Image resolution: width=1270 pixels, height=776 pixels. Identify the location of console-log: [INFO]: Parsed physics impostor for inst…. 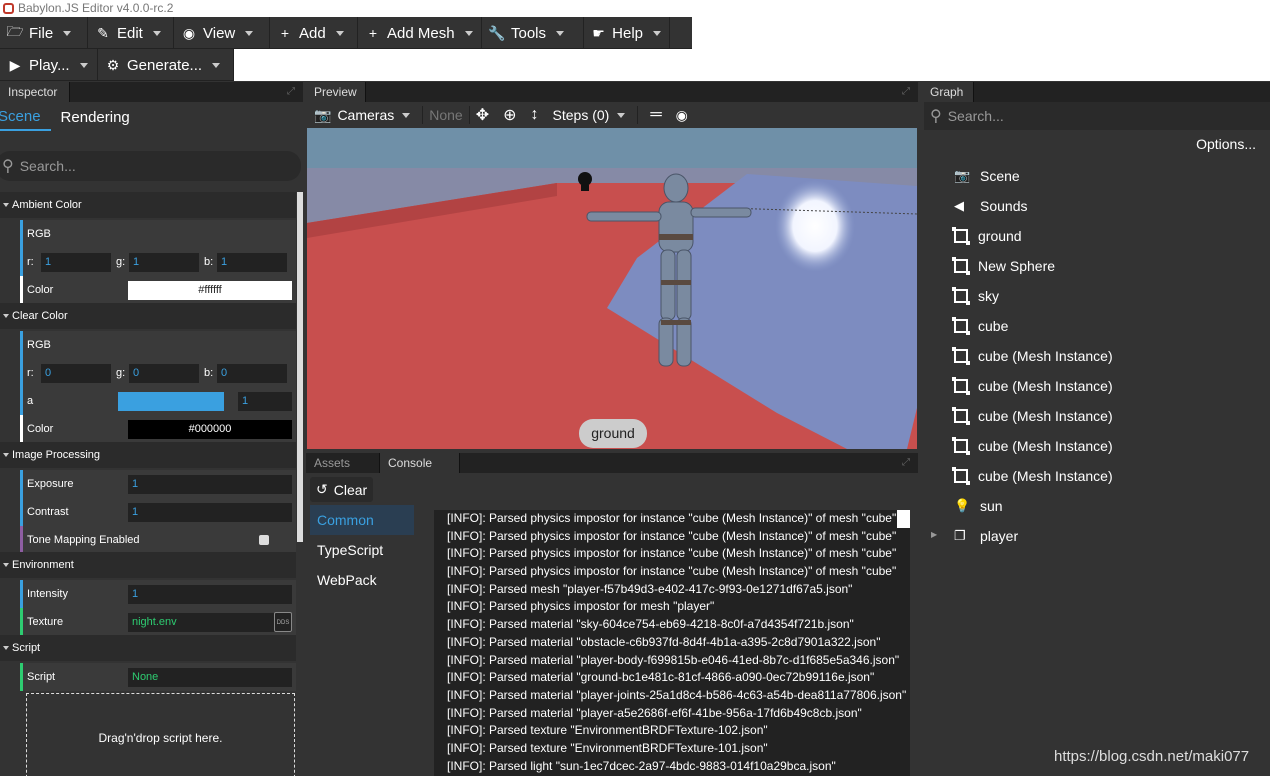
(672, 643).